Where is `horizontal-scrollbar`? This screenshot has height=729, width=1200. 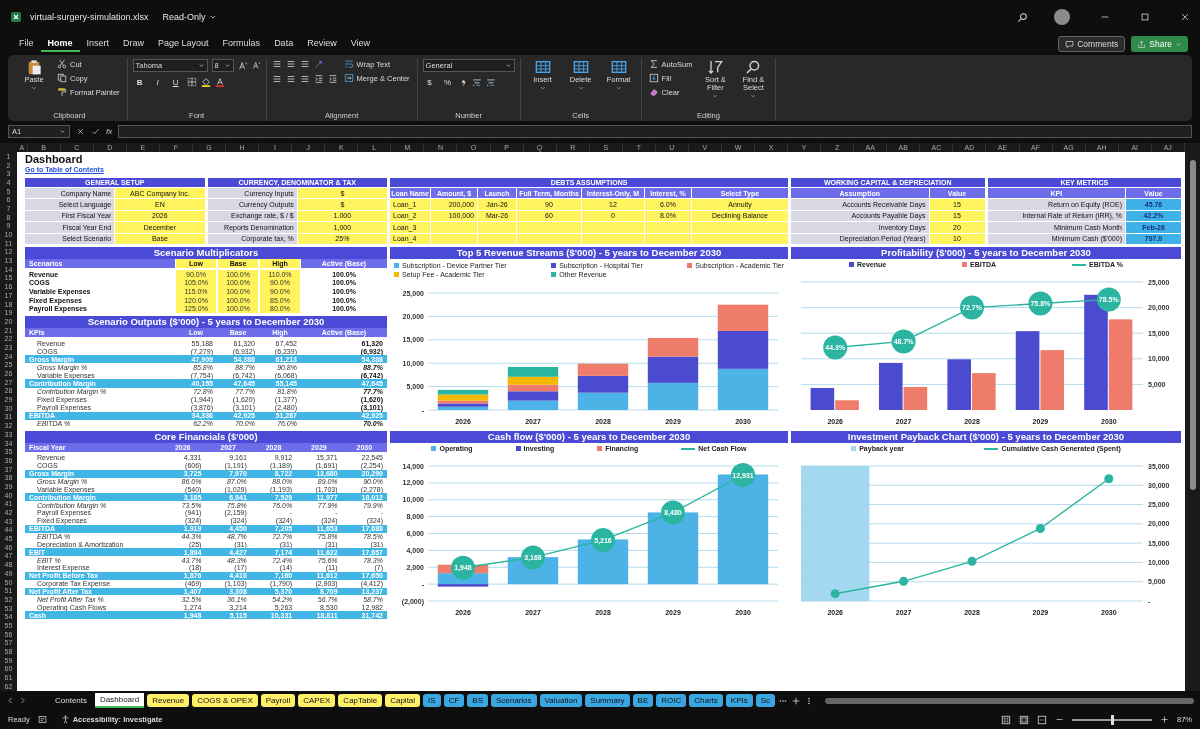
horizontal-scrollbar is located at coordinates (1009, 700).